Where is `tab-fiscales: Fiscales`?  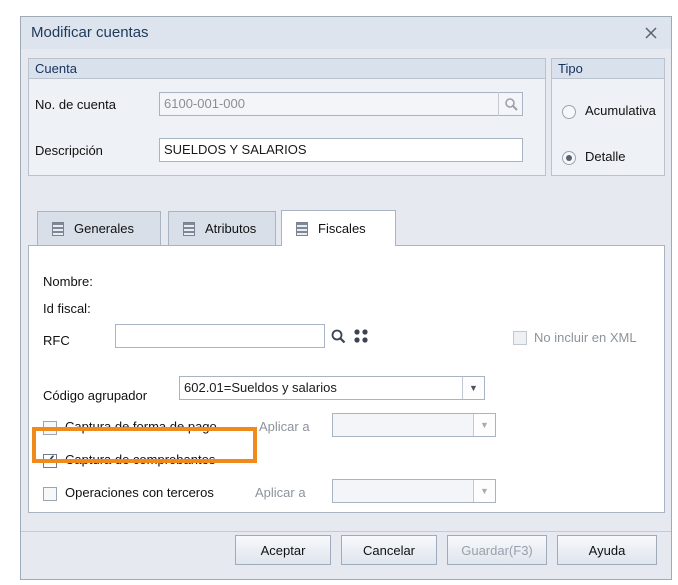
tab-fiscales: Fiscales is located at coordinates (338, 228).